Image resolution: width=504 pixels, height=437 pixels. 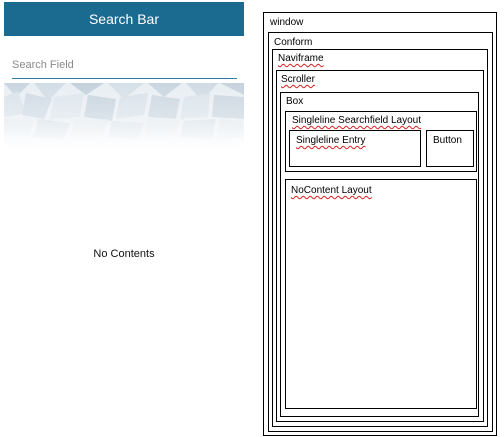 I want to click on box-label: Box, so click(x=295, y=101).